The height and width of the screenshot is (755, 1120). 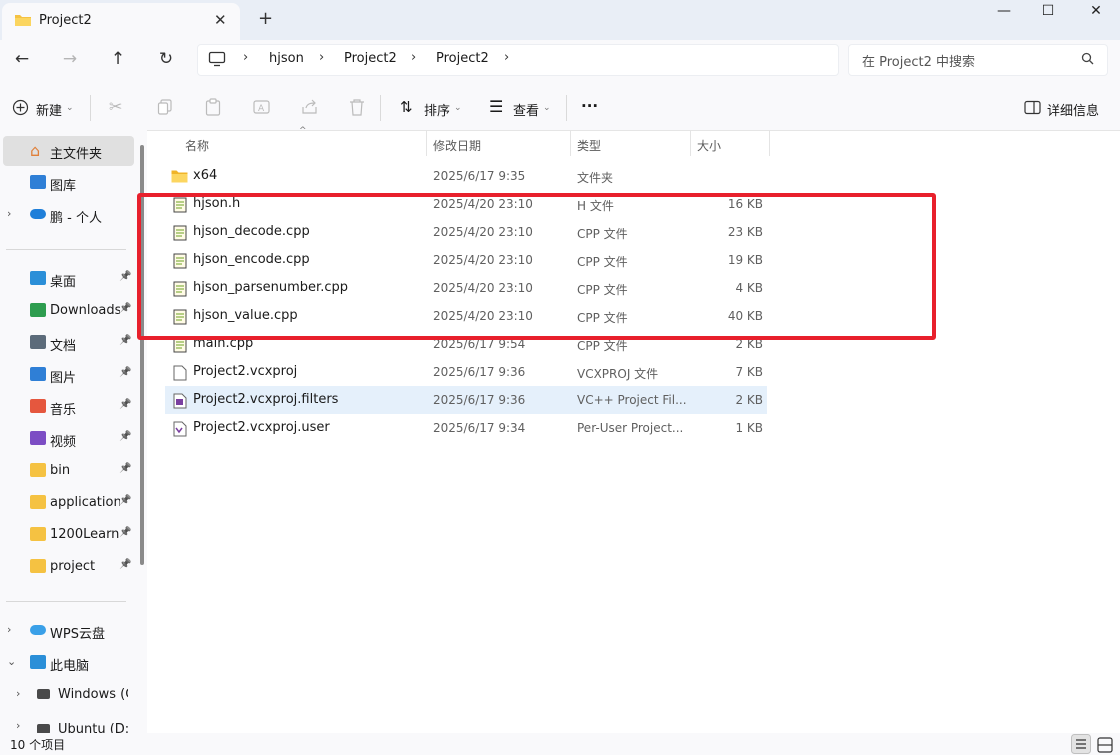 I want to click on tab-title: Project2, so click(x=65, y=20).